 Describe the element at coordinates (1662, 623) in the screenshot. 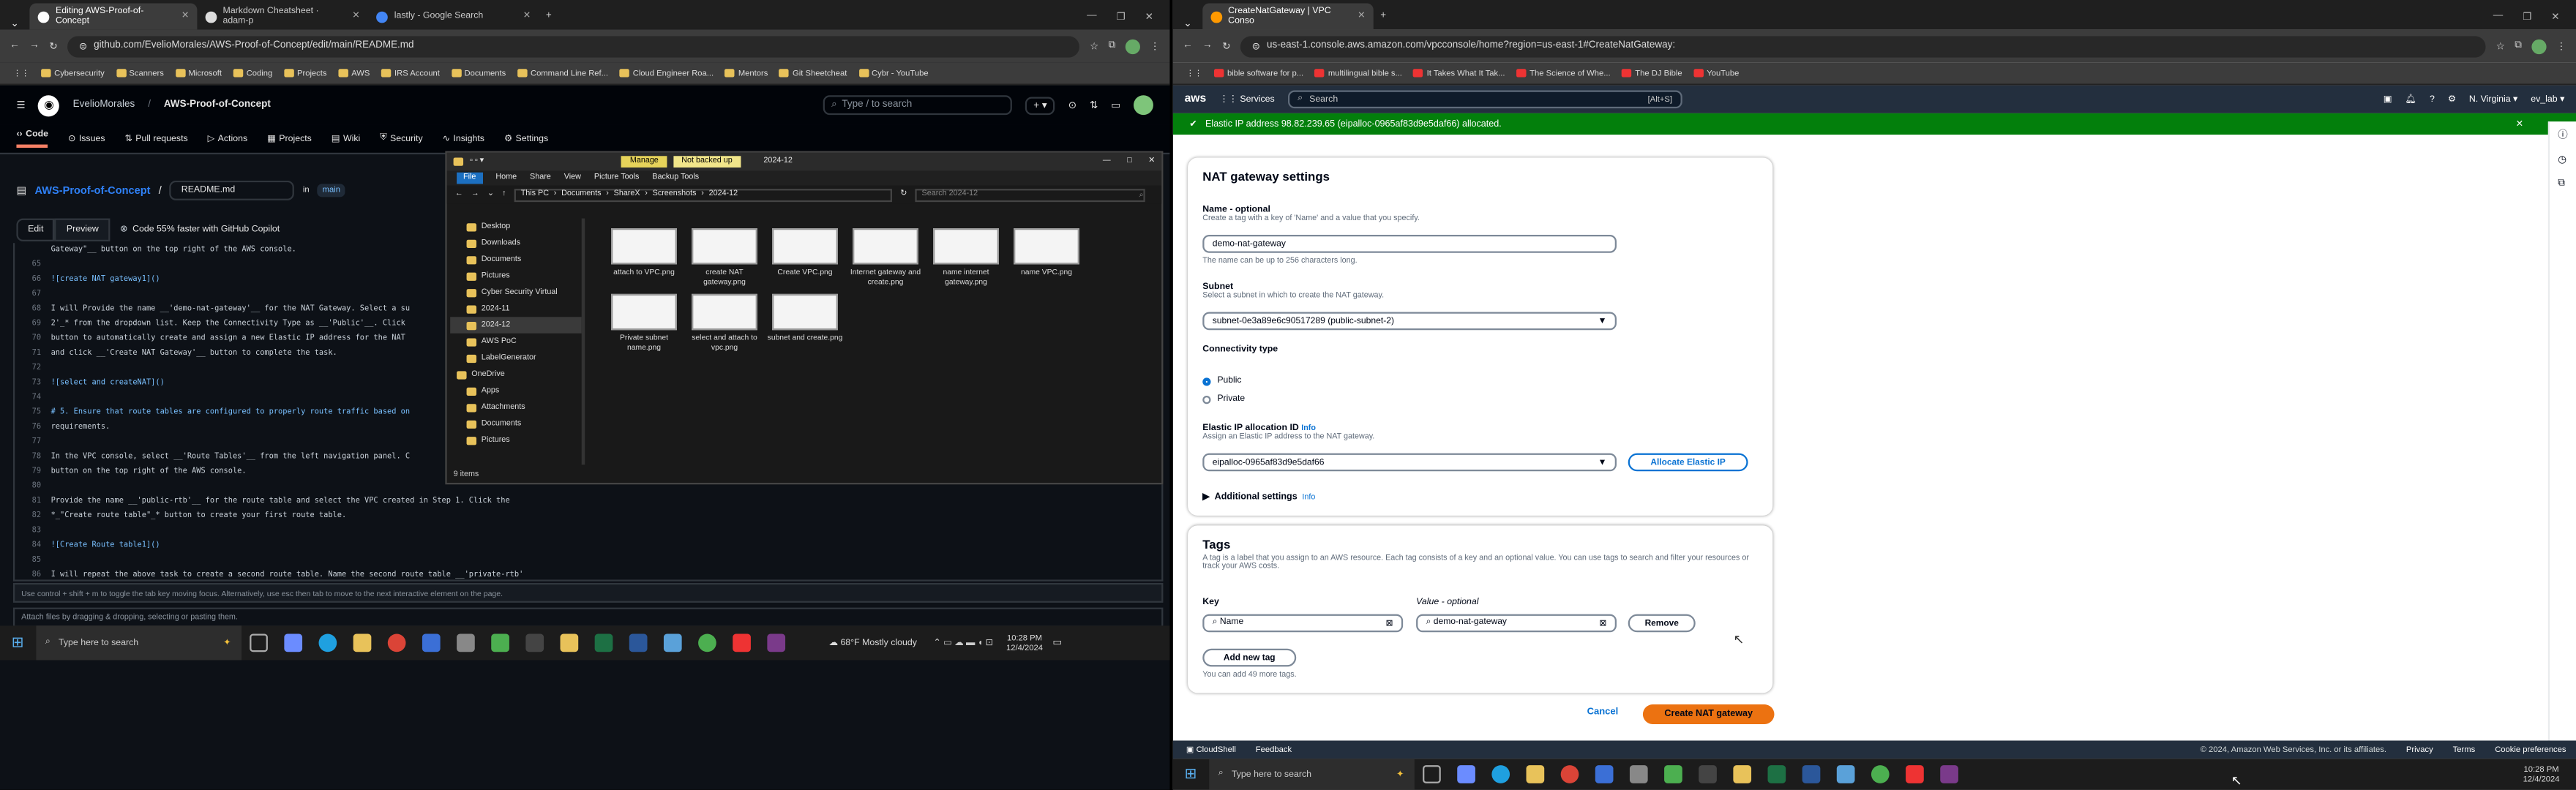

I see `remove-tag-button: Remove` at that location.